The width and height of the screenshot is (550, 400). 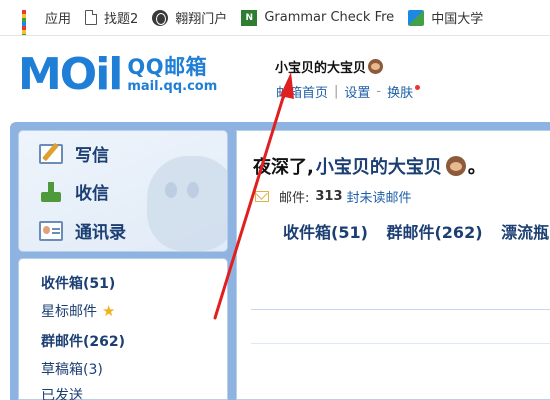 I want to click on inbox-download-icon, so click(x=51, y=191).